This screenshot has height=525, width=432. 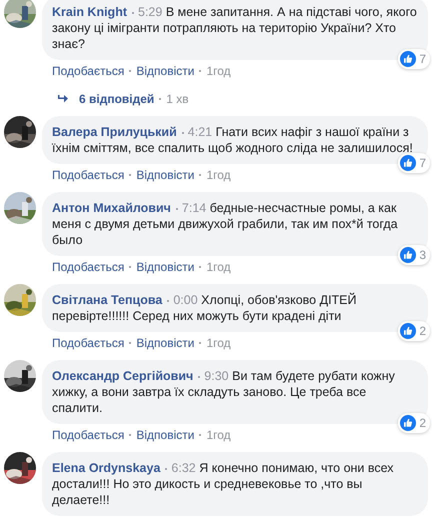 I want to click on replies-age: 1 хв, so click(x=177, y=99).